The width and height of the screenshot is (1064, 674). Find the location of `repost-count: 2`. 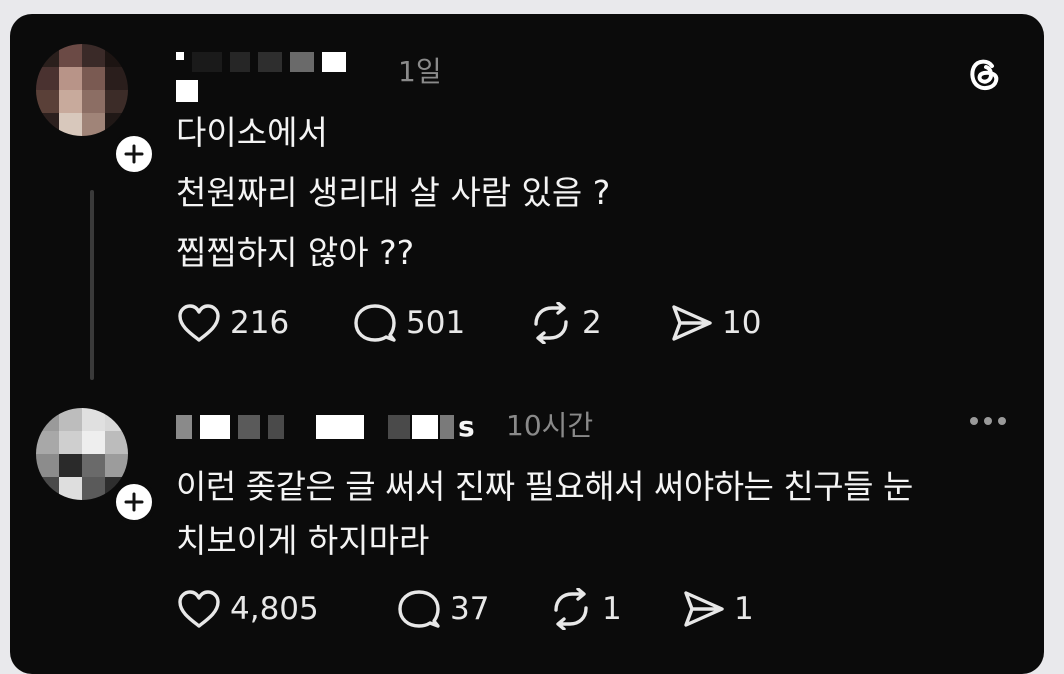

repost-count: 2 is located at coordinates (592, 323).